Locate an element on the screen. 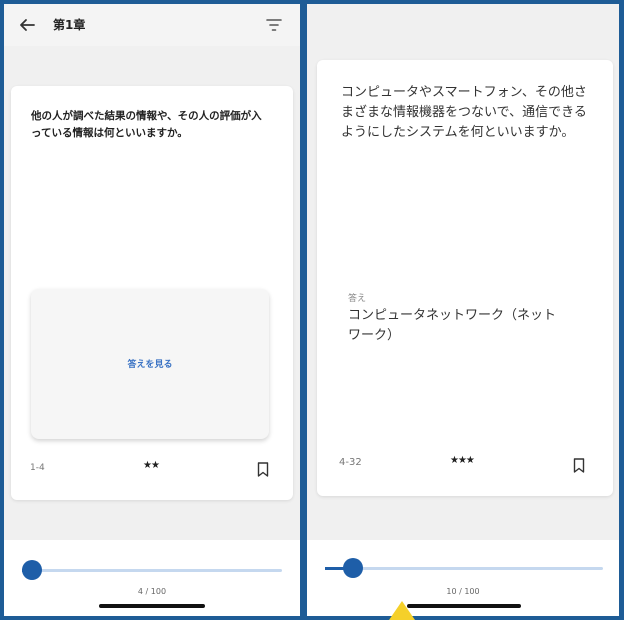  filter-icon is located at coordinates (274, 25).